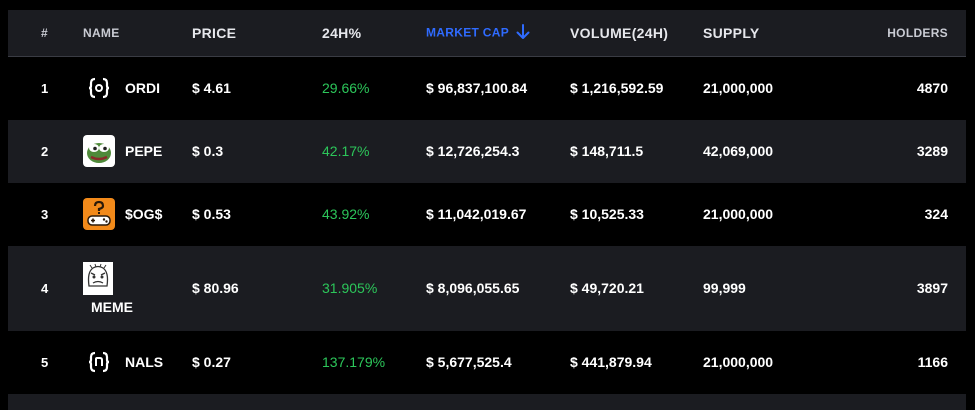 The height and width of the screenshot is (410, 975). Describe the element at coordinates (636, 151) in the screenshot. I see `volume-cell: $ 148,711.5` at that location.